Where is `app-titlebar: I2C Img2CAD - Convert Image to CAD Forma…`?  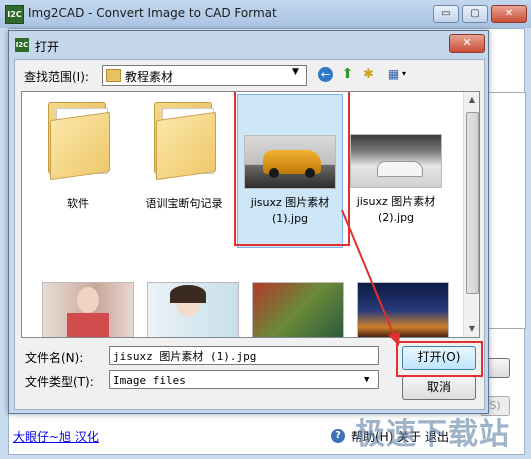
app-titlebar: I2C Img2CAD - Convert Image to CAD Forma… is located at coordinates (265, 14).